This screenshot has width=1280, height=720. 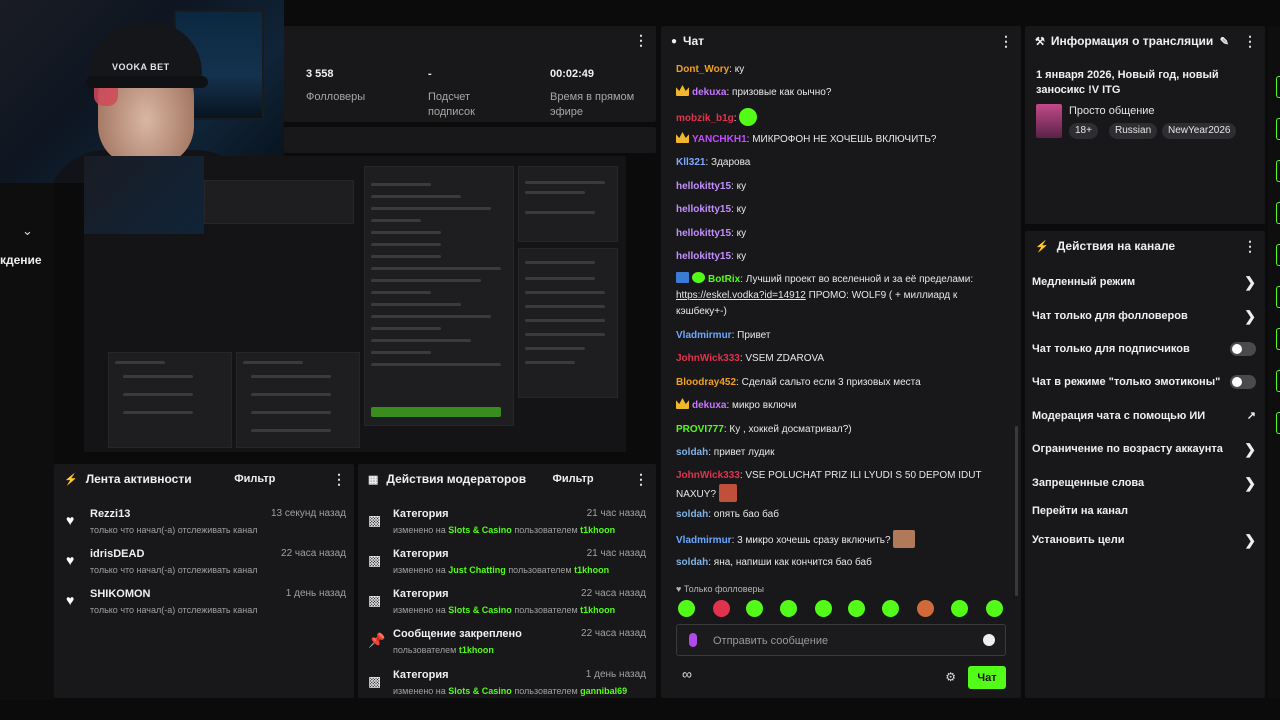 What do you see at coordinates (27, 231) in the screenshot?
I see `chevron-down-icon: ⌄` at bounding box center [27, 231].